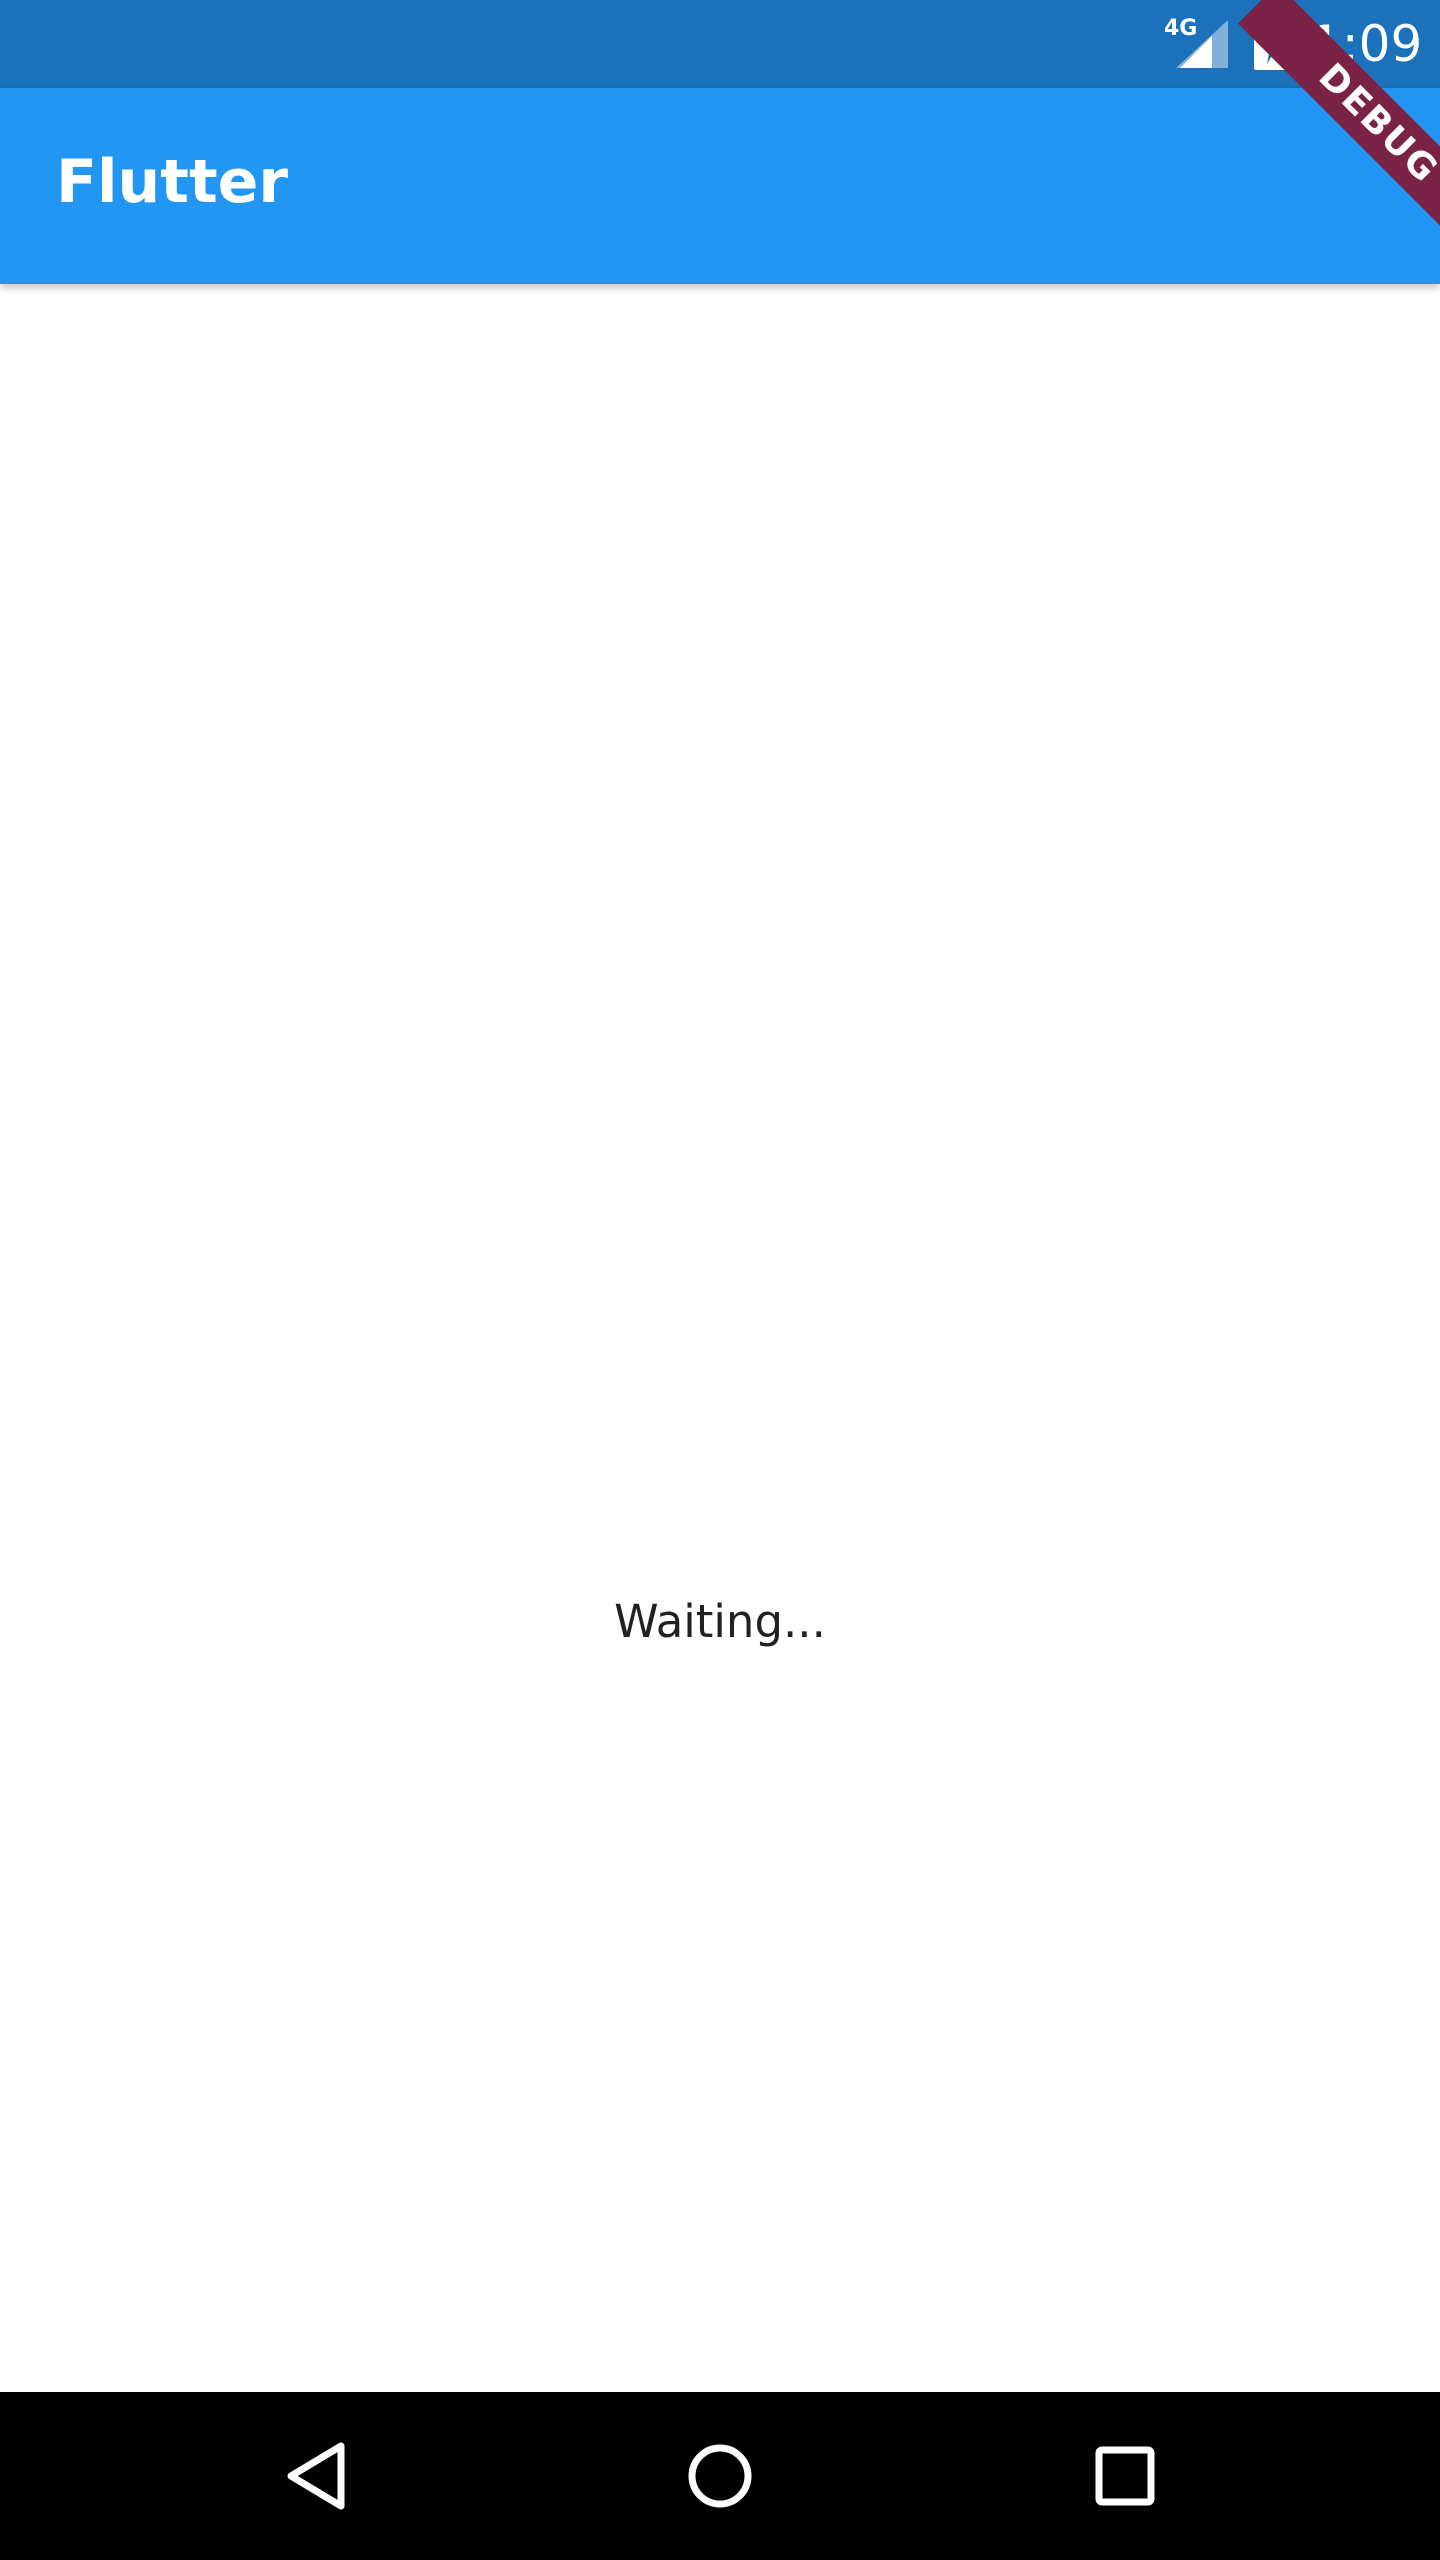  Describe the element at coordinates (720, 44) in the screenshot. I see `status-bar: 4G 1:09` at that location.